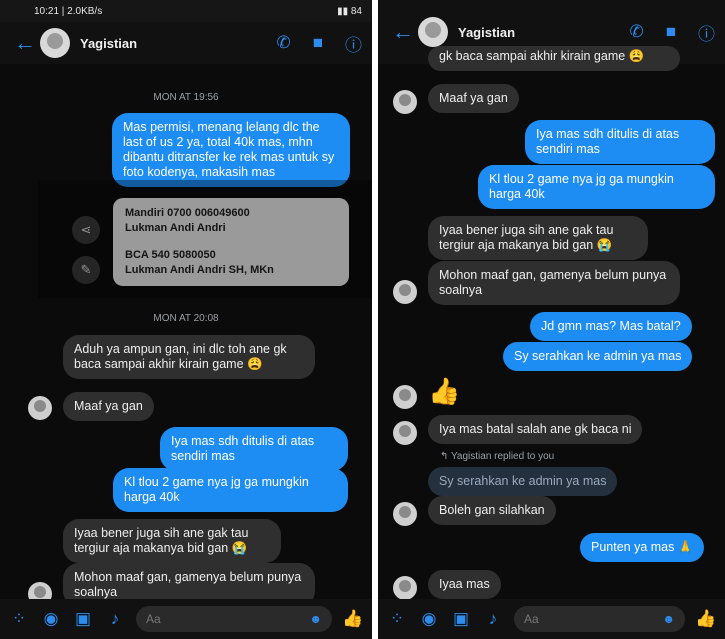 The image size is (725, 639). Describe the element at coordinates (464, 584) in the screenshot. I see `incoming-message: Iyaa mas` at that location.